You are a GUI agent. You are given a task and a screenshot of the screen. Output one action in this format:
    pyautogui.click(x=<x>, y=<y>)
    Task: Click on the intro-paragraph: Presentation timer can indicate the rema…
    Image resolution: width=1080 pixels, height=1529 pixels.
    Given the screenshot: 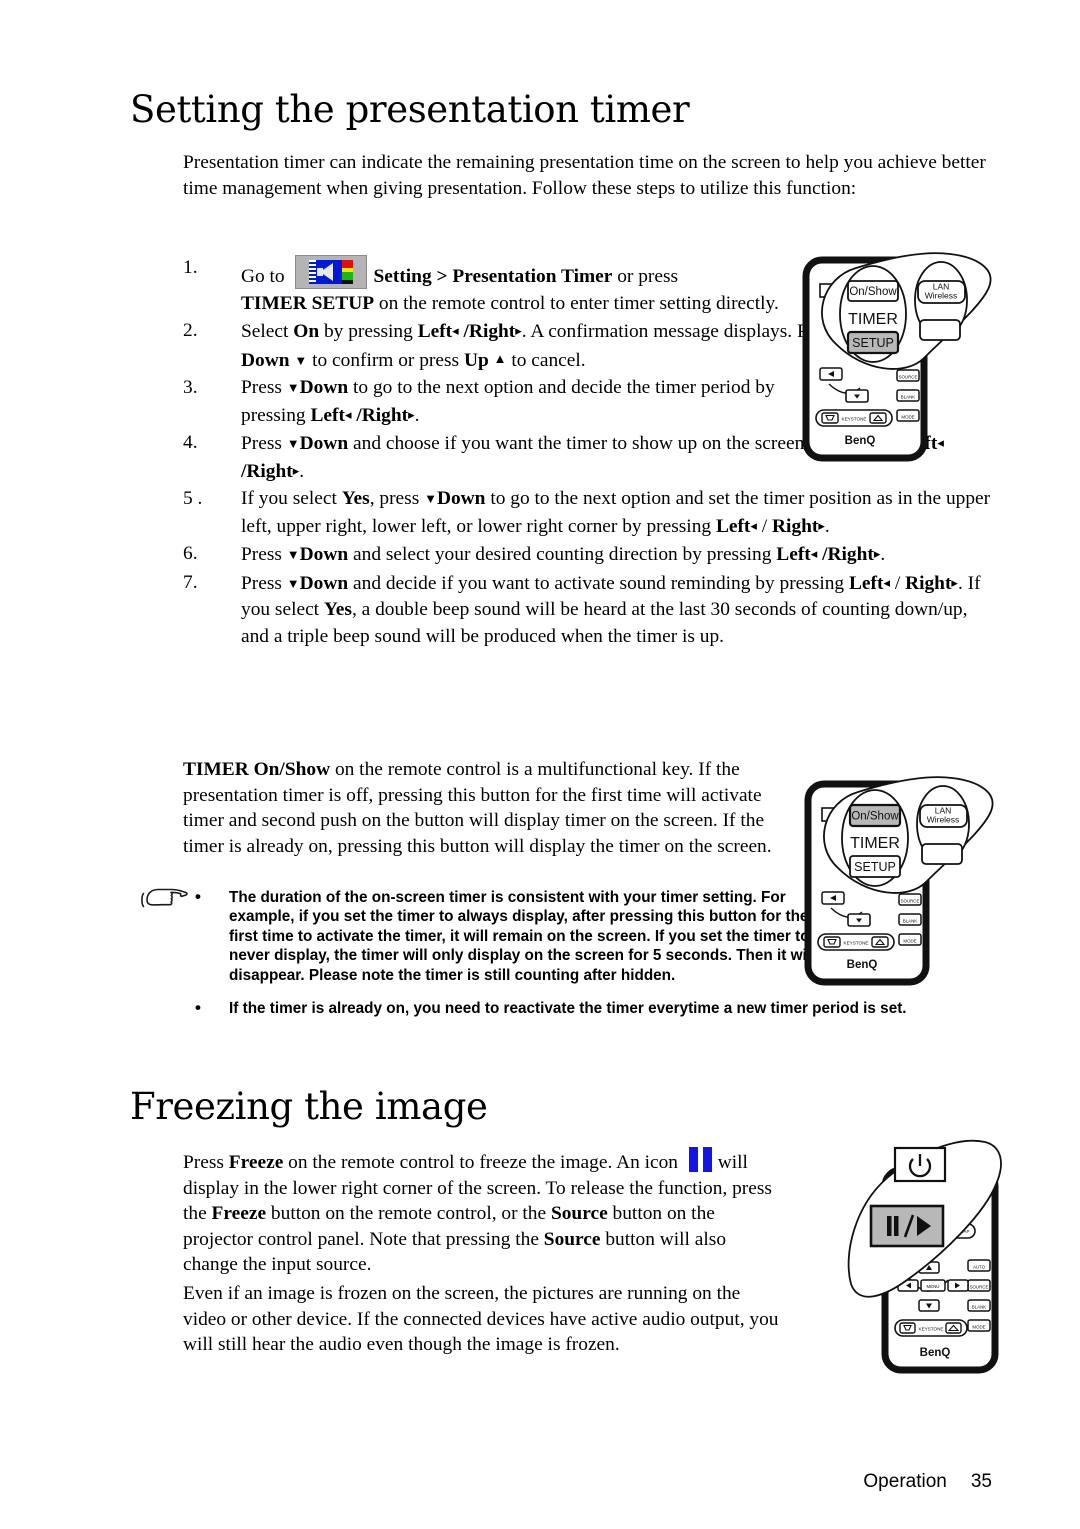 What is the action you would take?
    pyautogui.click(x=584, y=175)
    